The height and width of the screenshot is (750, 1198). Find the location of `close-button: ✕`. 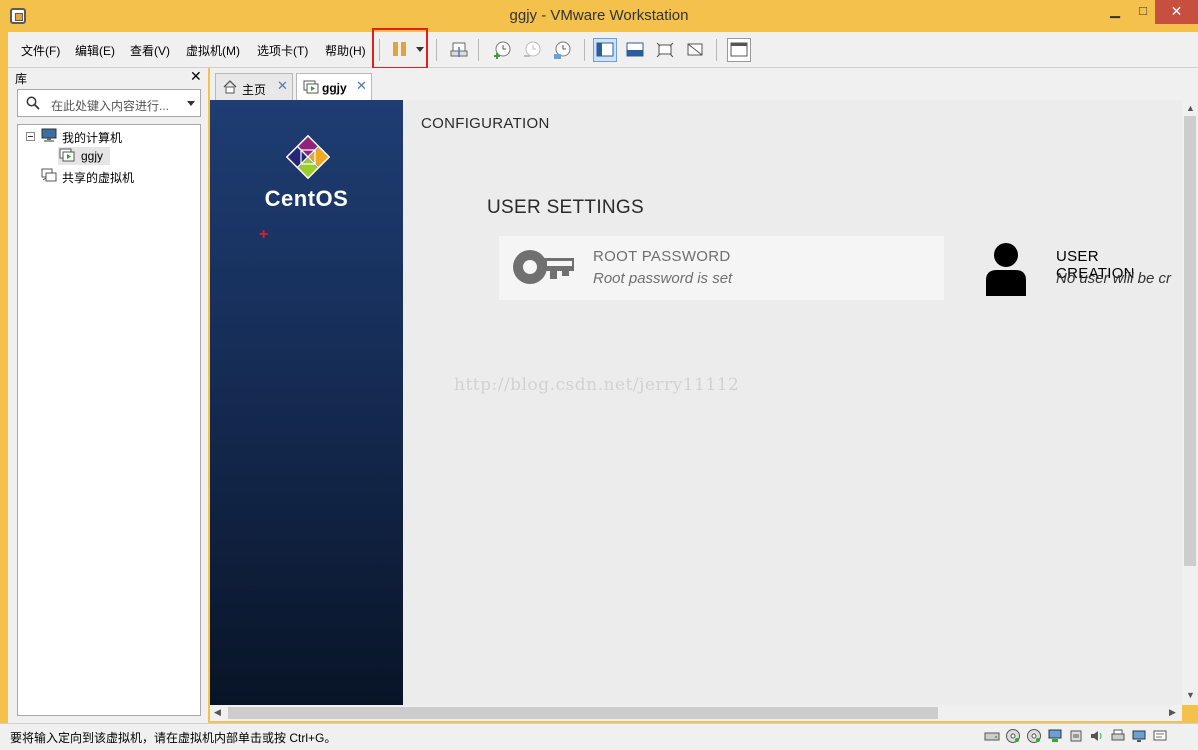

close-button: ✕ is located at coordinates (1176, 12).